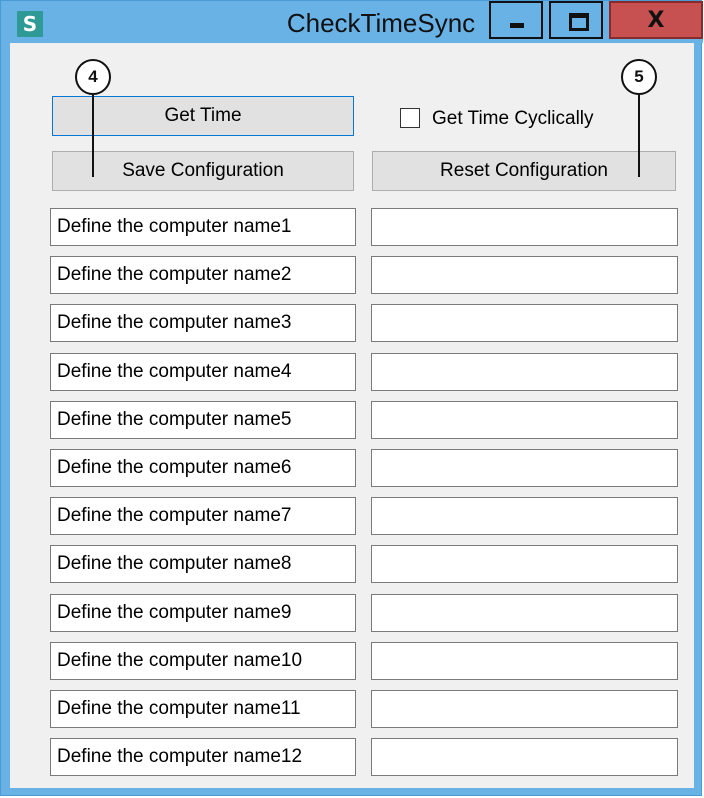 Image resolution: width=704 pixels, height=798 pixels. What do you see at coordinates (639, 136) in the screenshot?
I see `callout-5-pointer` at bounding box center [639, 136].